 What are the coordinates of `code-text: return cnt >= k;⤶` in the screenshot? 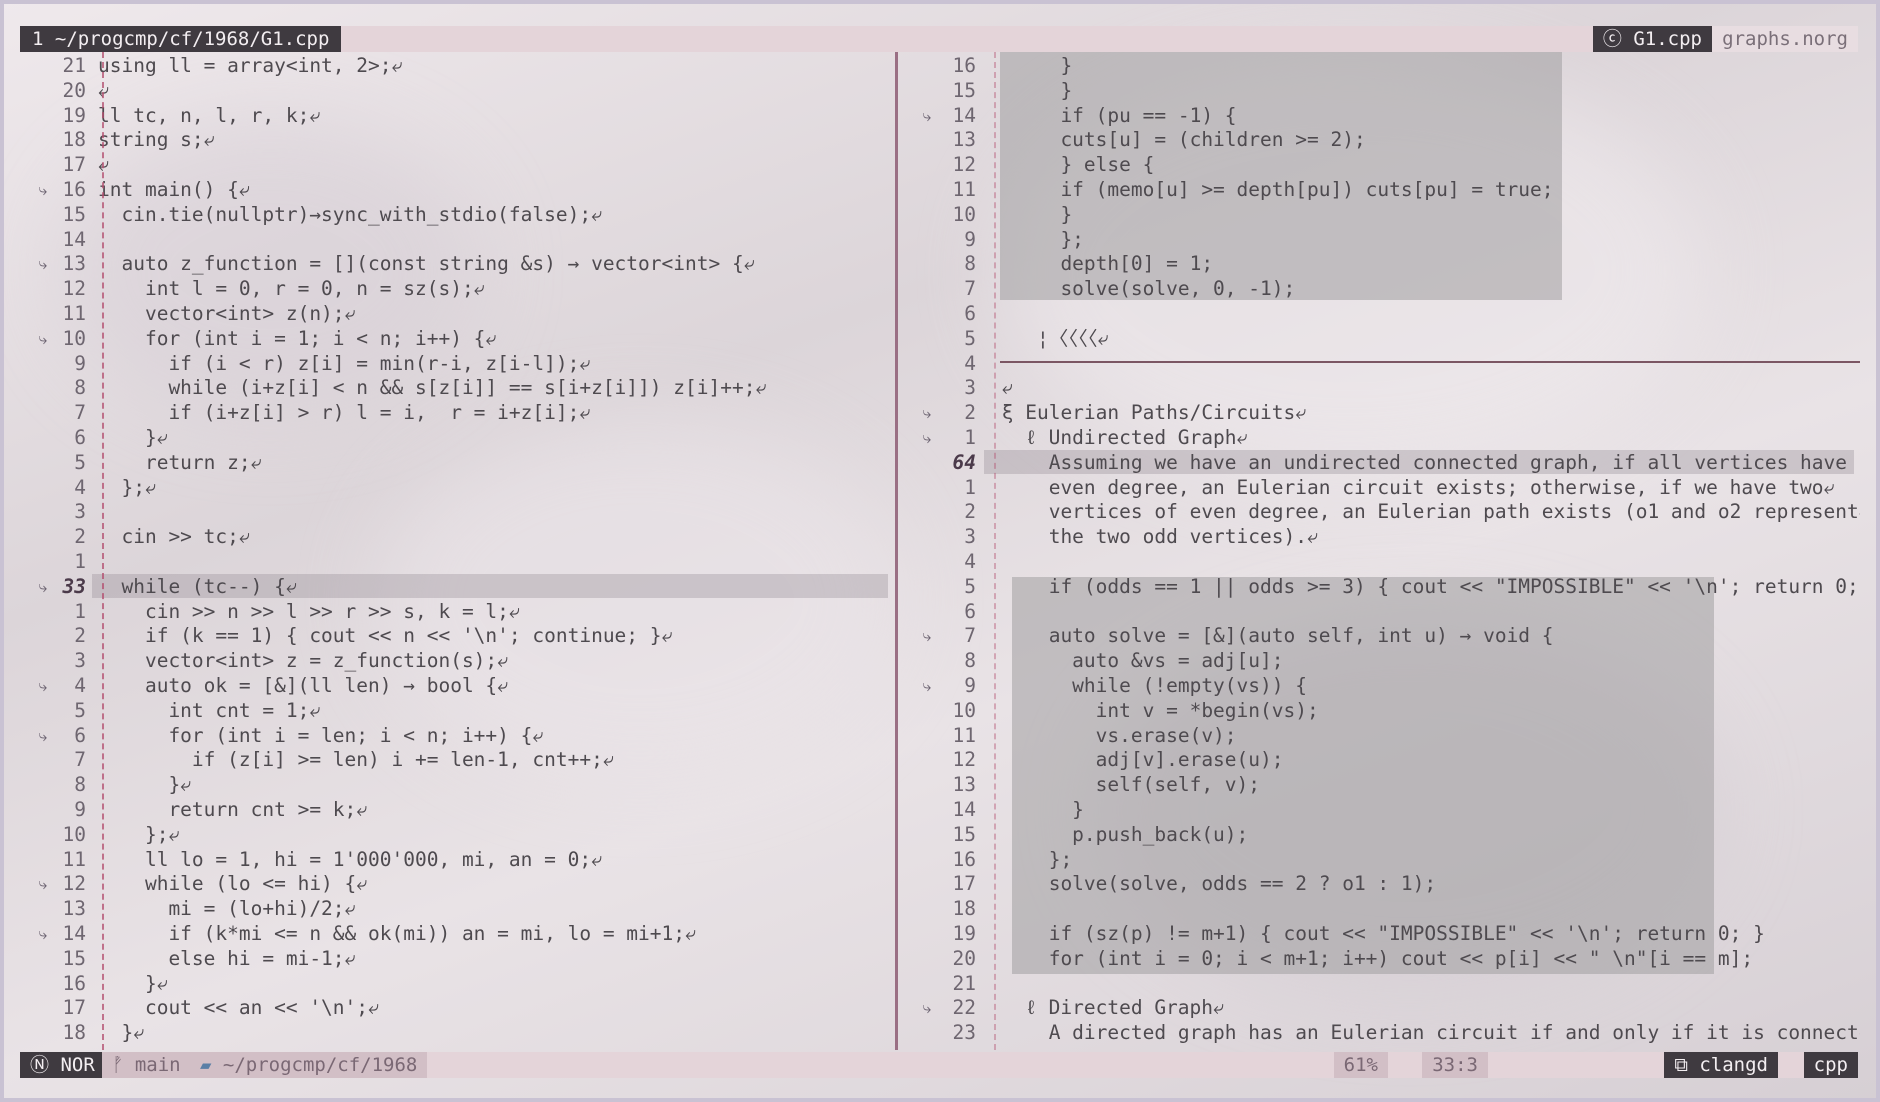 It's located at (232, 809).